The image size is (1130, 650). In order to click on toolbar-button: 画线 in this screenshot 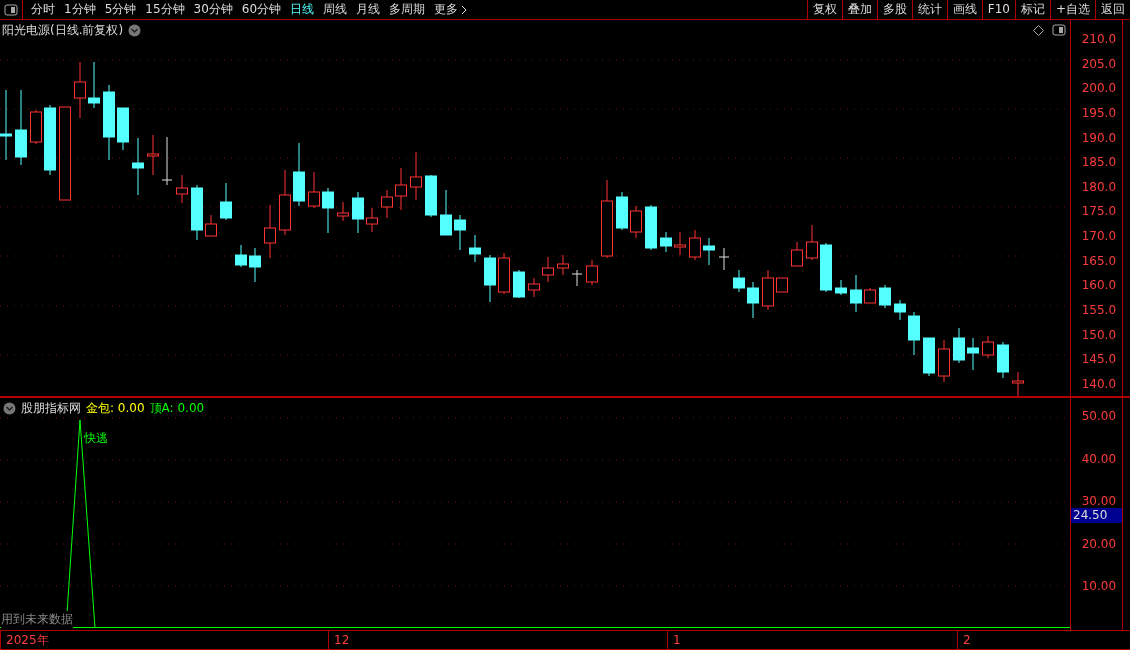, I will do `click(964, 9)`.